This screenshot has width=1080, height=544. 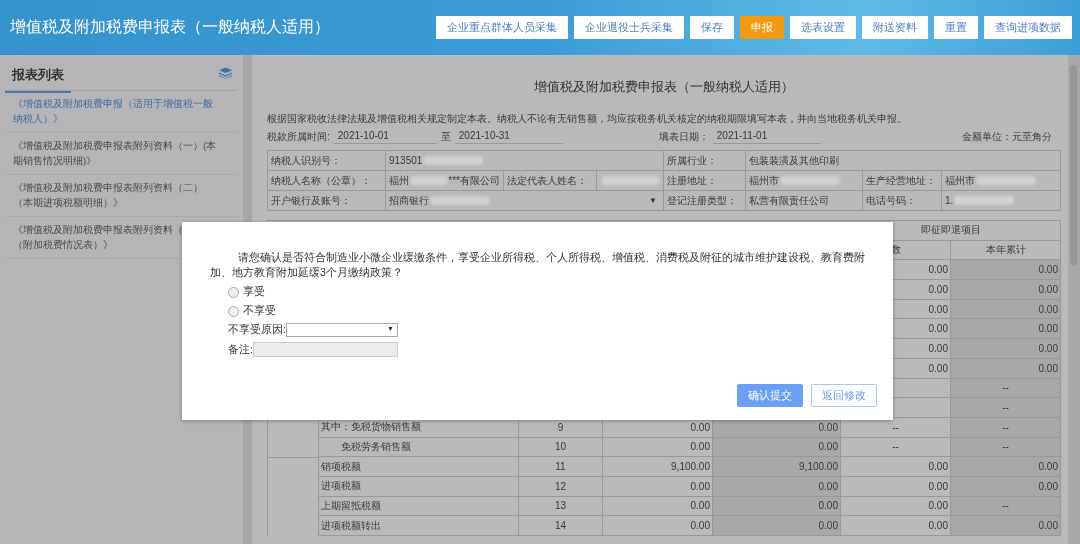 I want to click on info-label: 注册地址：, so click(x=705, y=181).